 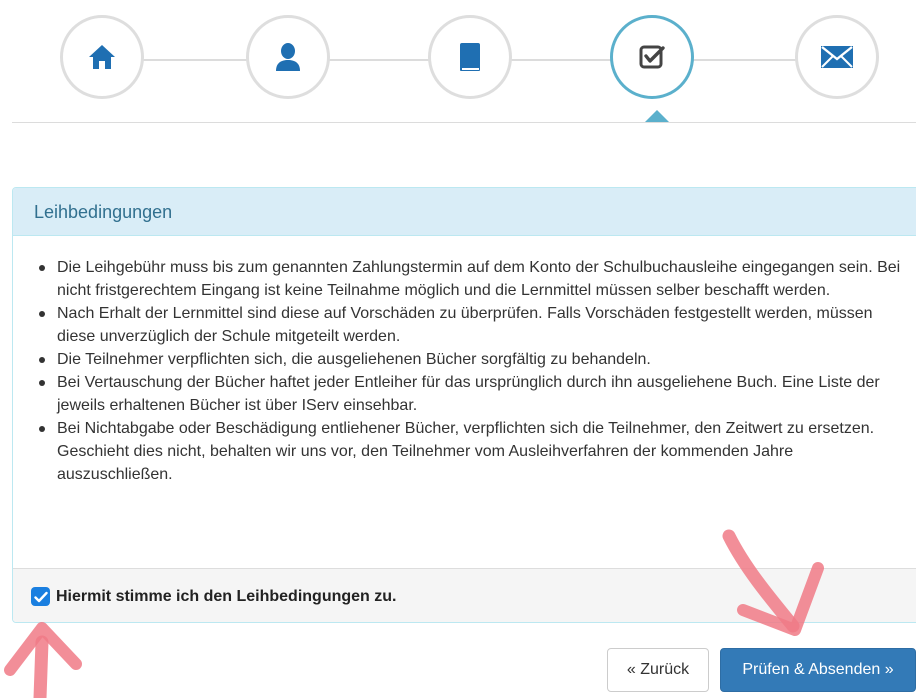 I want to click on step-person, so click(x=288, y=57).